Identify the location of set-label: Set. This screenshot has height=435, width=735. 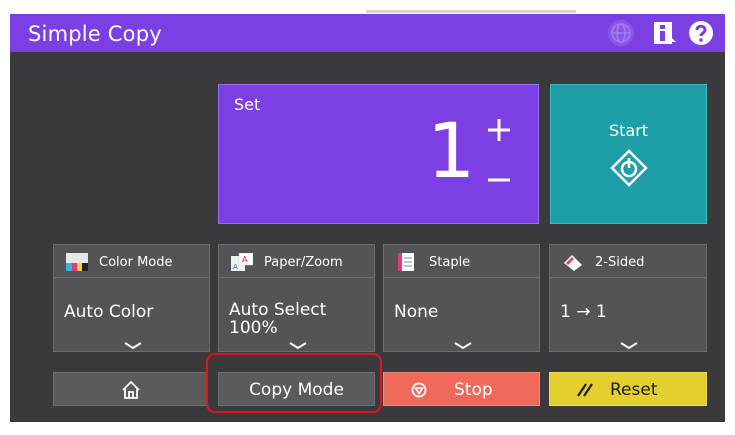
(247, 104).